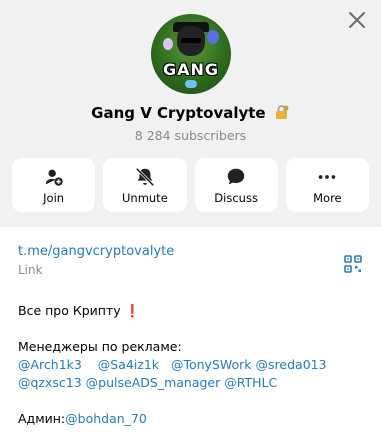 This screenshot has width=381, height=433. I want to click on add-user-icon, so click(54, 177).